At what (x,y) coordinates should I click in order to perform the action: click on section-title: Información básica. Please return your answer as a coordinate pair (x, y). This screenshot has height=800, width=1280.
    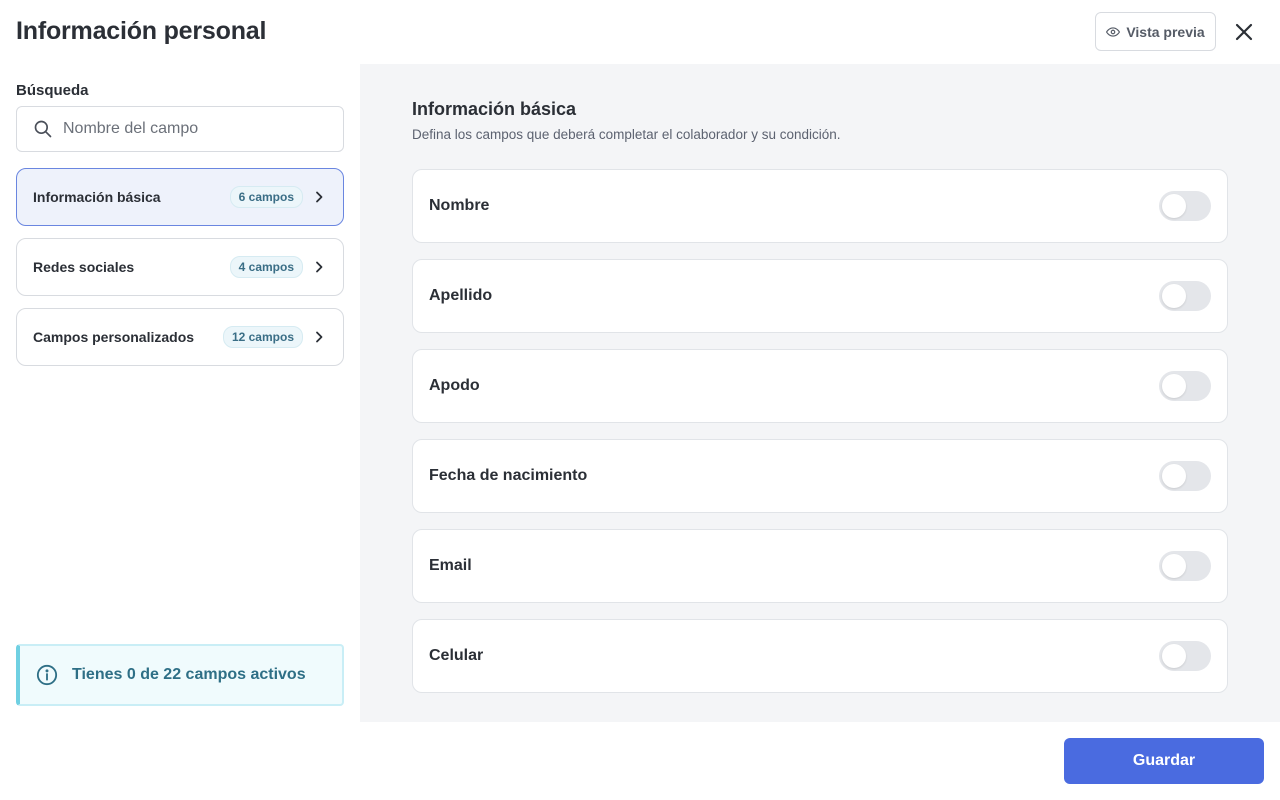
    Looking at the image, I should click on (494, 109).